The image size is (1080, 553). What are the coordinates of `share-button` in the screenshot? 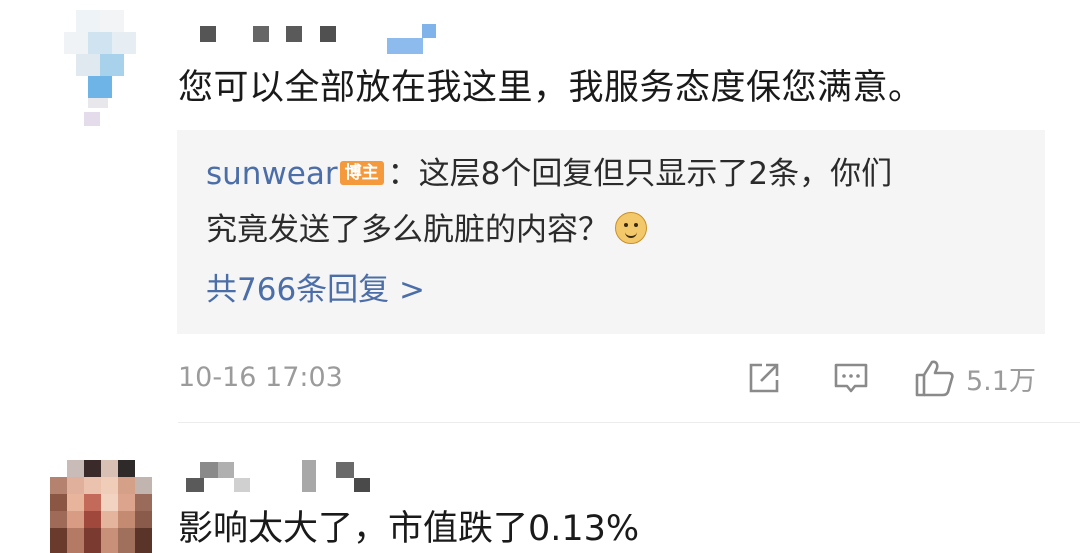 It's located at (764, 378).